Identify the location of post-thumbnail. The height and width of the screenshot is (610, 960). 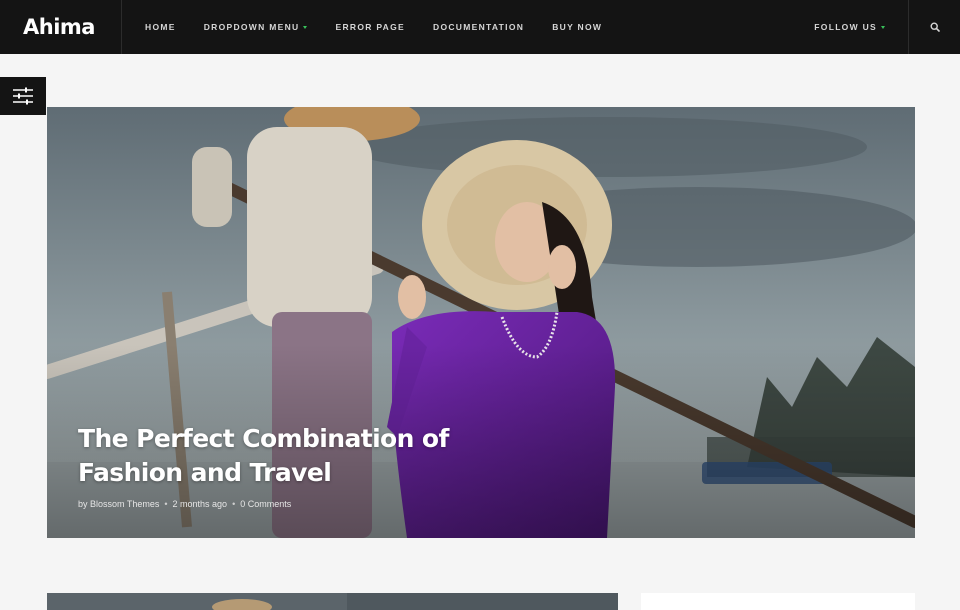
(332, 601).